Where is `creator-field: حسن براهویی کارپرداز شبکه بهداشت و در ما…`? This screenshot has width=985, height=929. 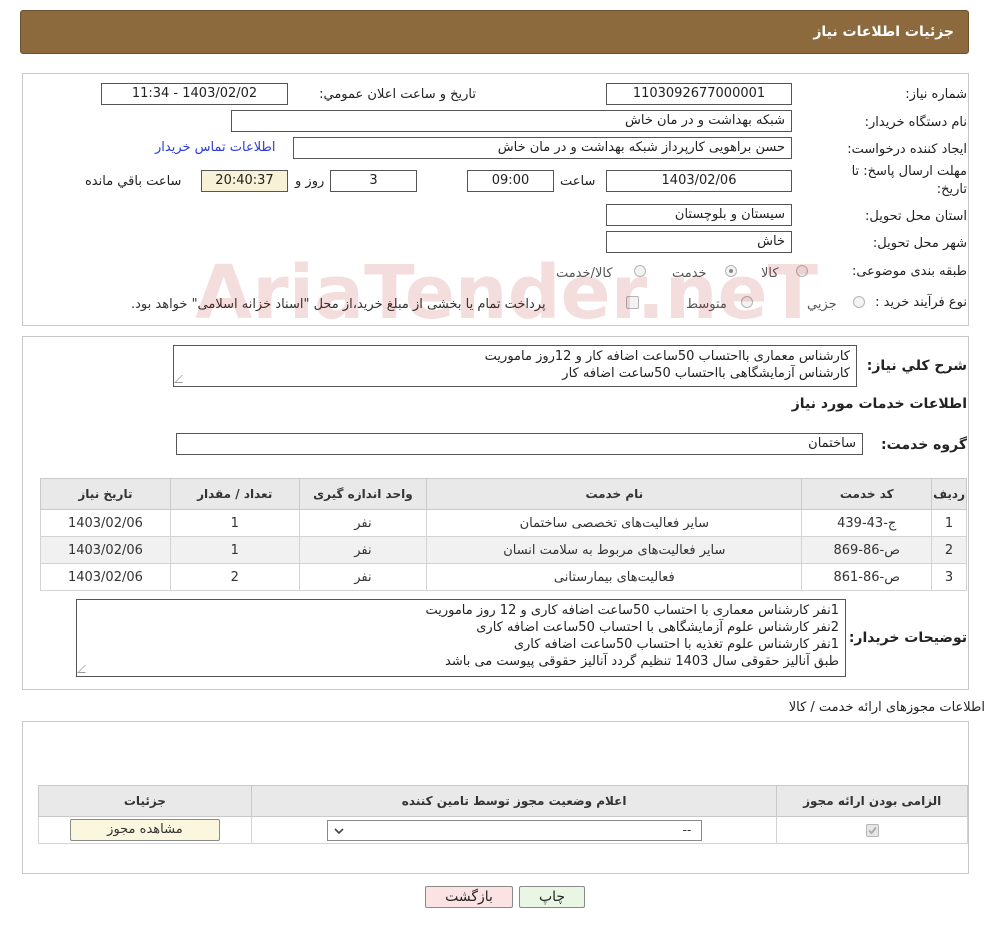
creator-field: حسن براهویی کارپرداز شبکه بهداشت و در ما… is located at coordinates (542, 148).